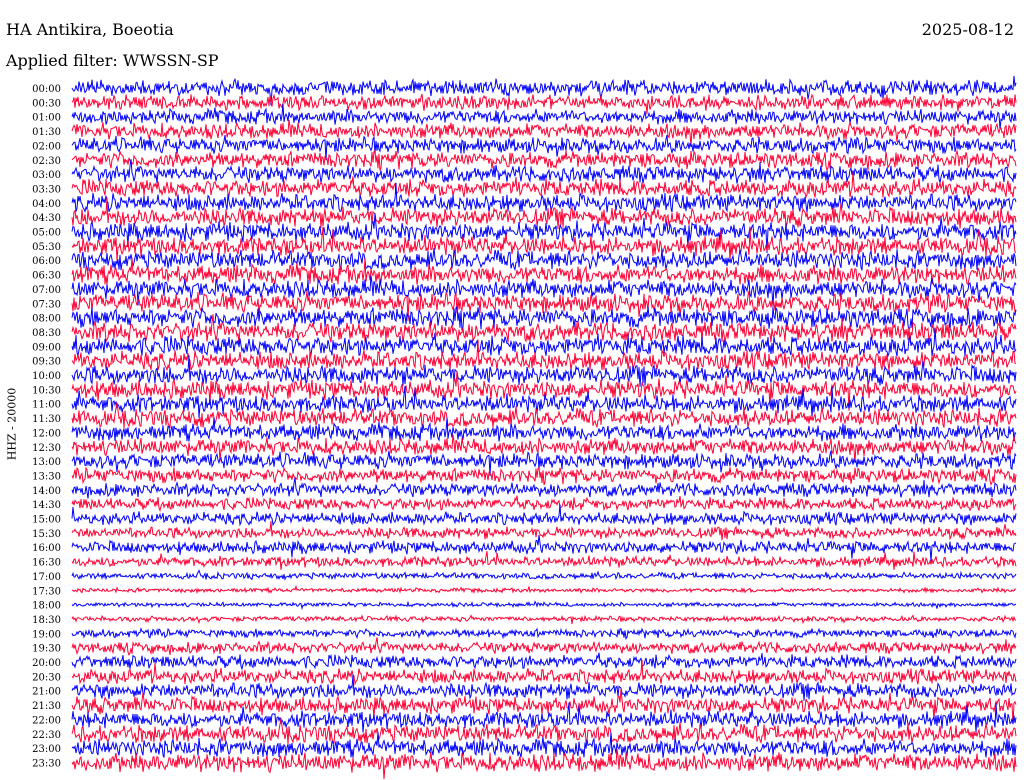 This screenshot has width=1024, height=780. I want to click on time-tick-label: 12:00, so click(46, 433).